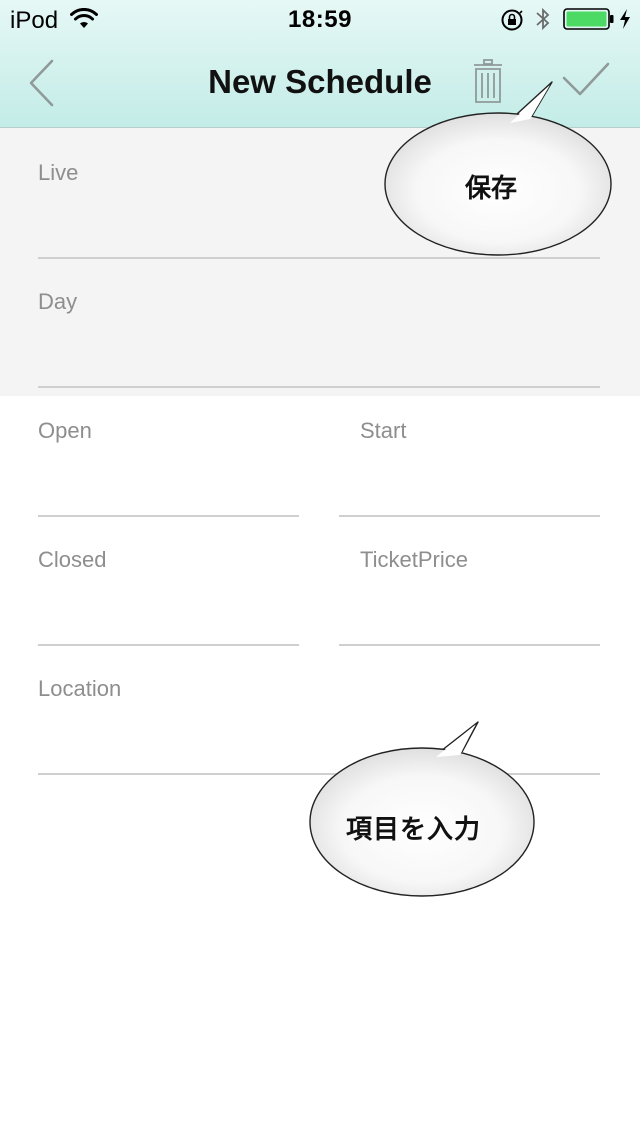 The width and height of the screenshot is (640, 1136). I want to click on open-field: Open, so click(168, 467).